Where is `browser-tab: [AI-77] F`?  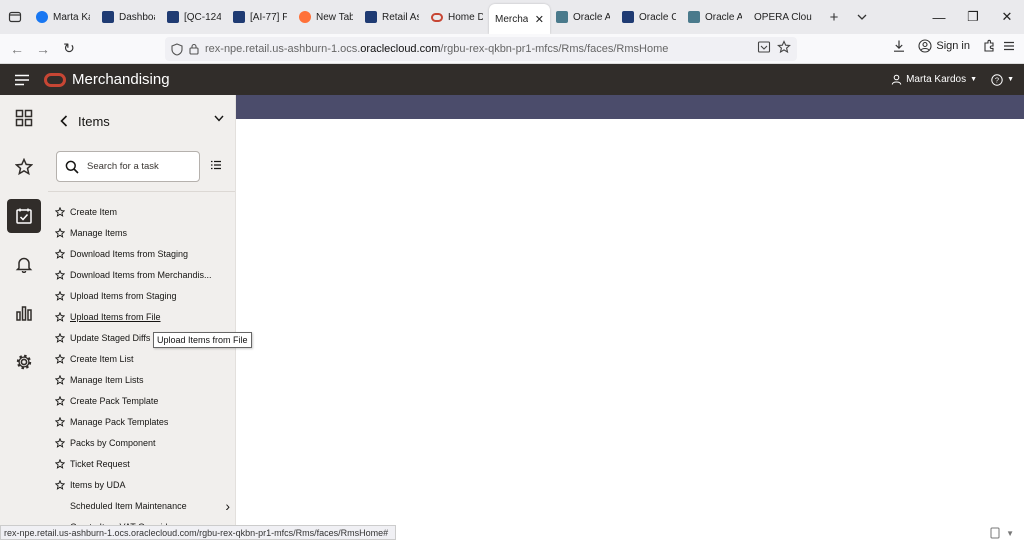
browser-tab: [AI-77] F is located at coordinates (260, 17).